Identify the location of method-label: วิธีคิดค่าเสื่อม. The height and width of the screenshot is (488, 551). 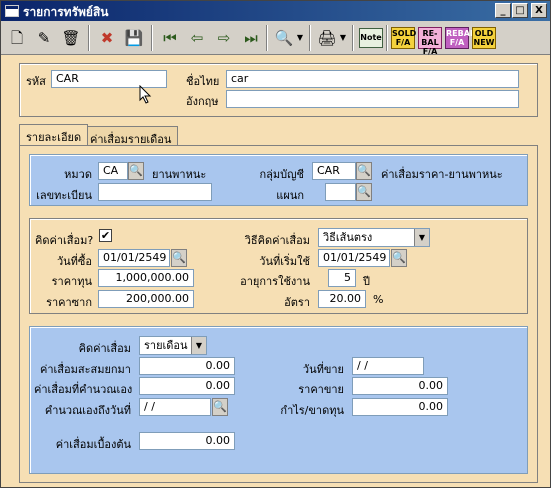
(277, 240).